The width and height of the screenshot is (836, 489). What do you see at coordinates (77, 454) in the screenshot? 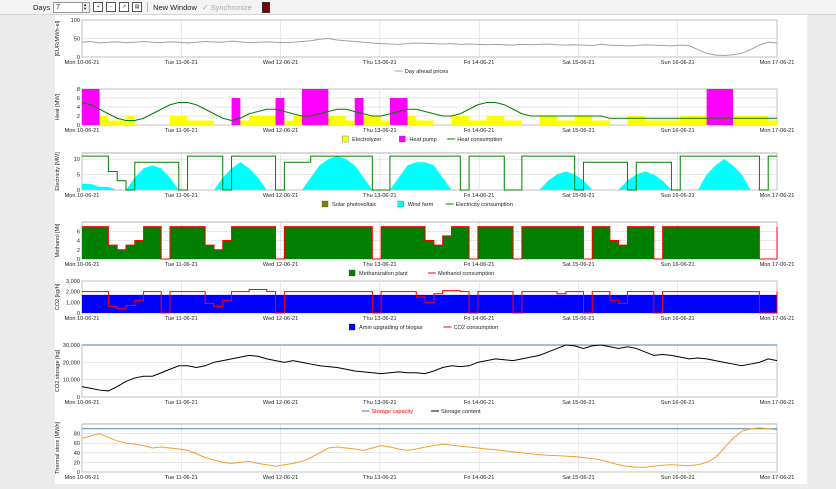
I see `y-tick-label: 40` at bounding box center [77, 454].